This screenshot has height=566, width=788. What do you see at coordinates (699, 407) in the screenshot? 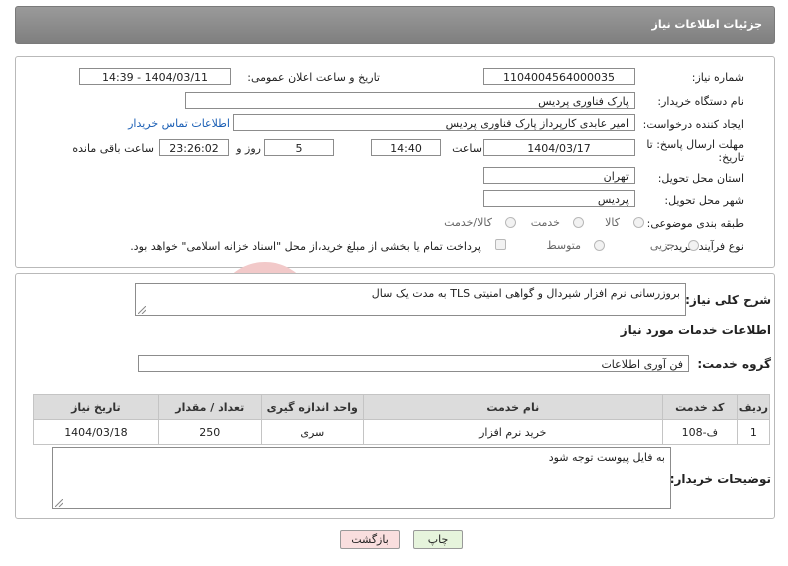
I see `col-code: کد خدمت` at bounding box center [699, 407].